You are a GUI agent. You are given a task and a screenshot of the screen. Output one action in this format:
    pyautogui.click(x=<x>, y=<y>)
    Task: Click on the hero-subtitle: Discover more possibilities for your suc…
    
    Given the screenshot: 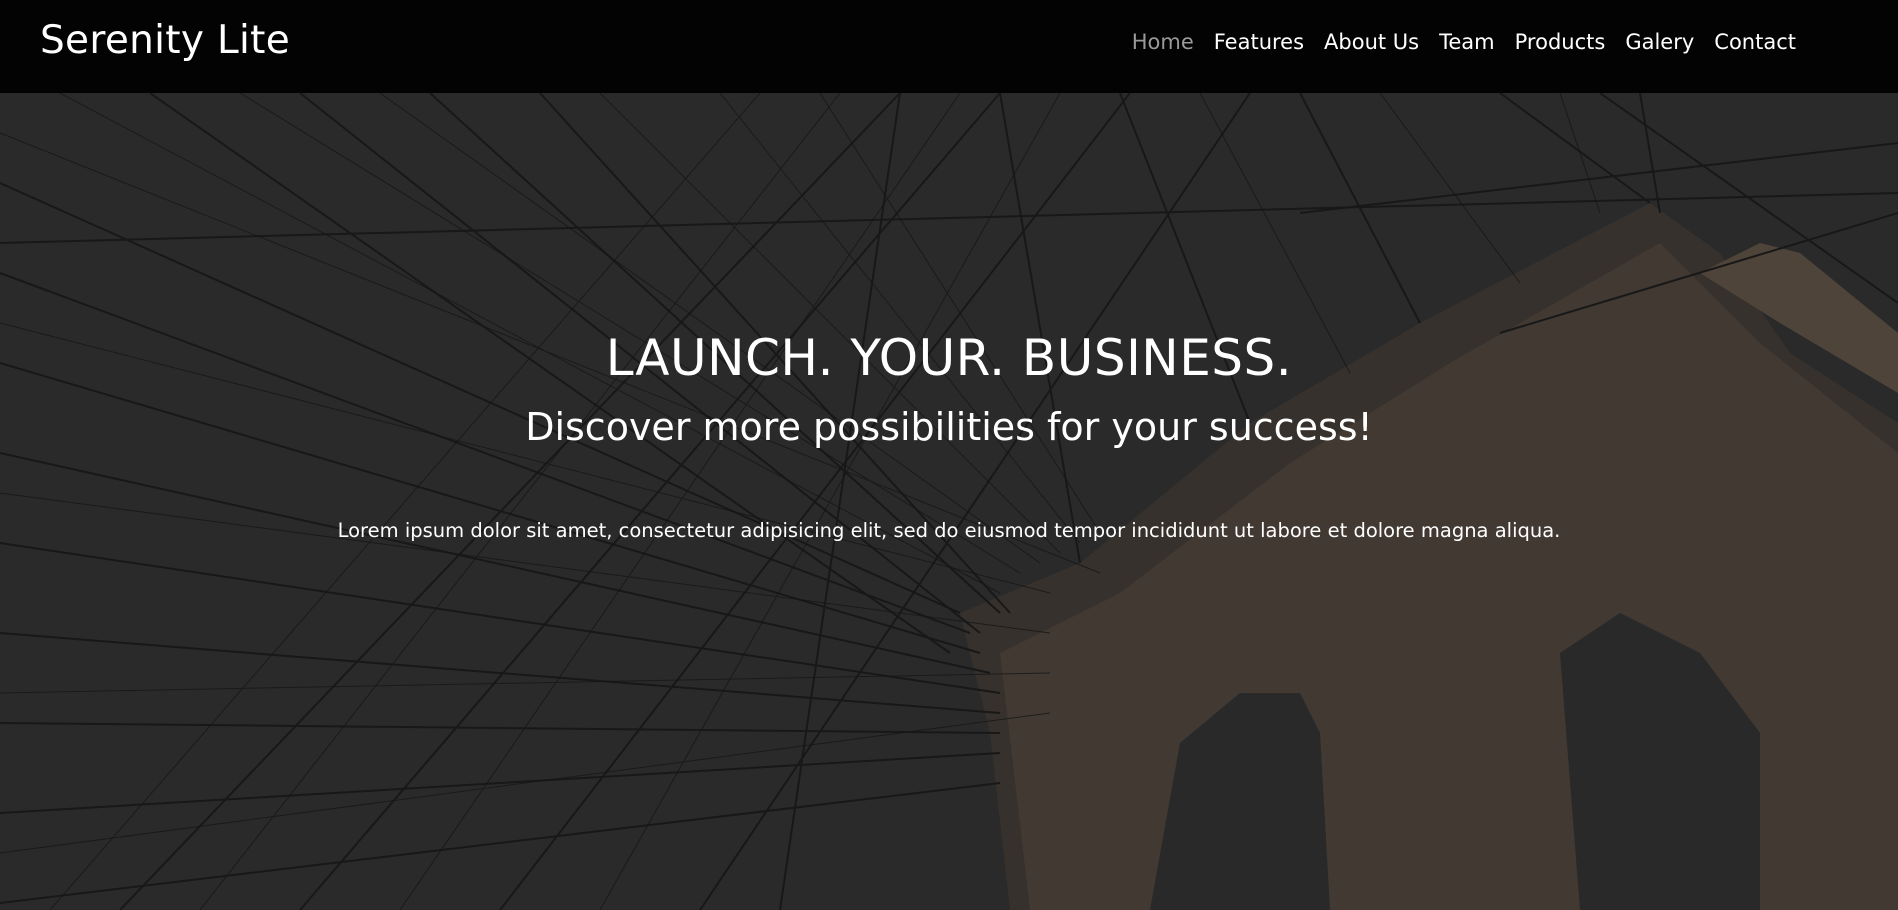 What is the action you would take?
    pyautogui.click(x=949, y=427)
    